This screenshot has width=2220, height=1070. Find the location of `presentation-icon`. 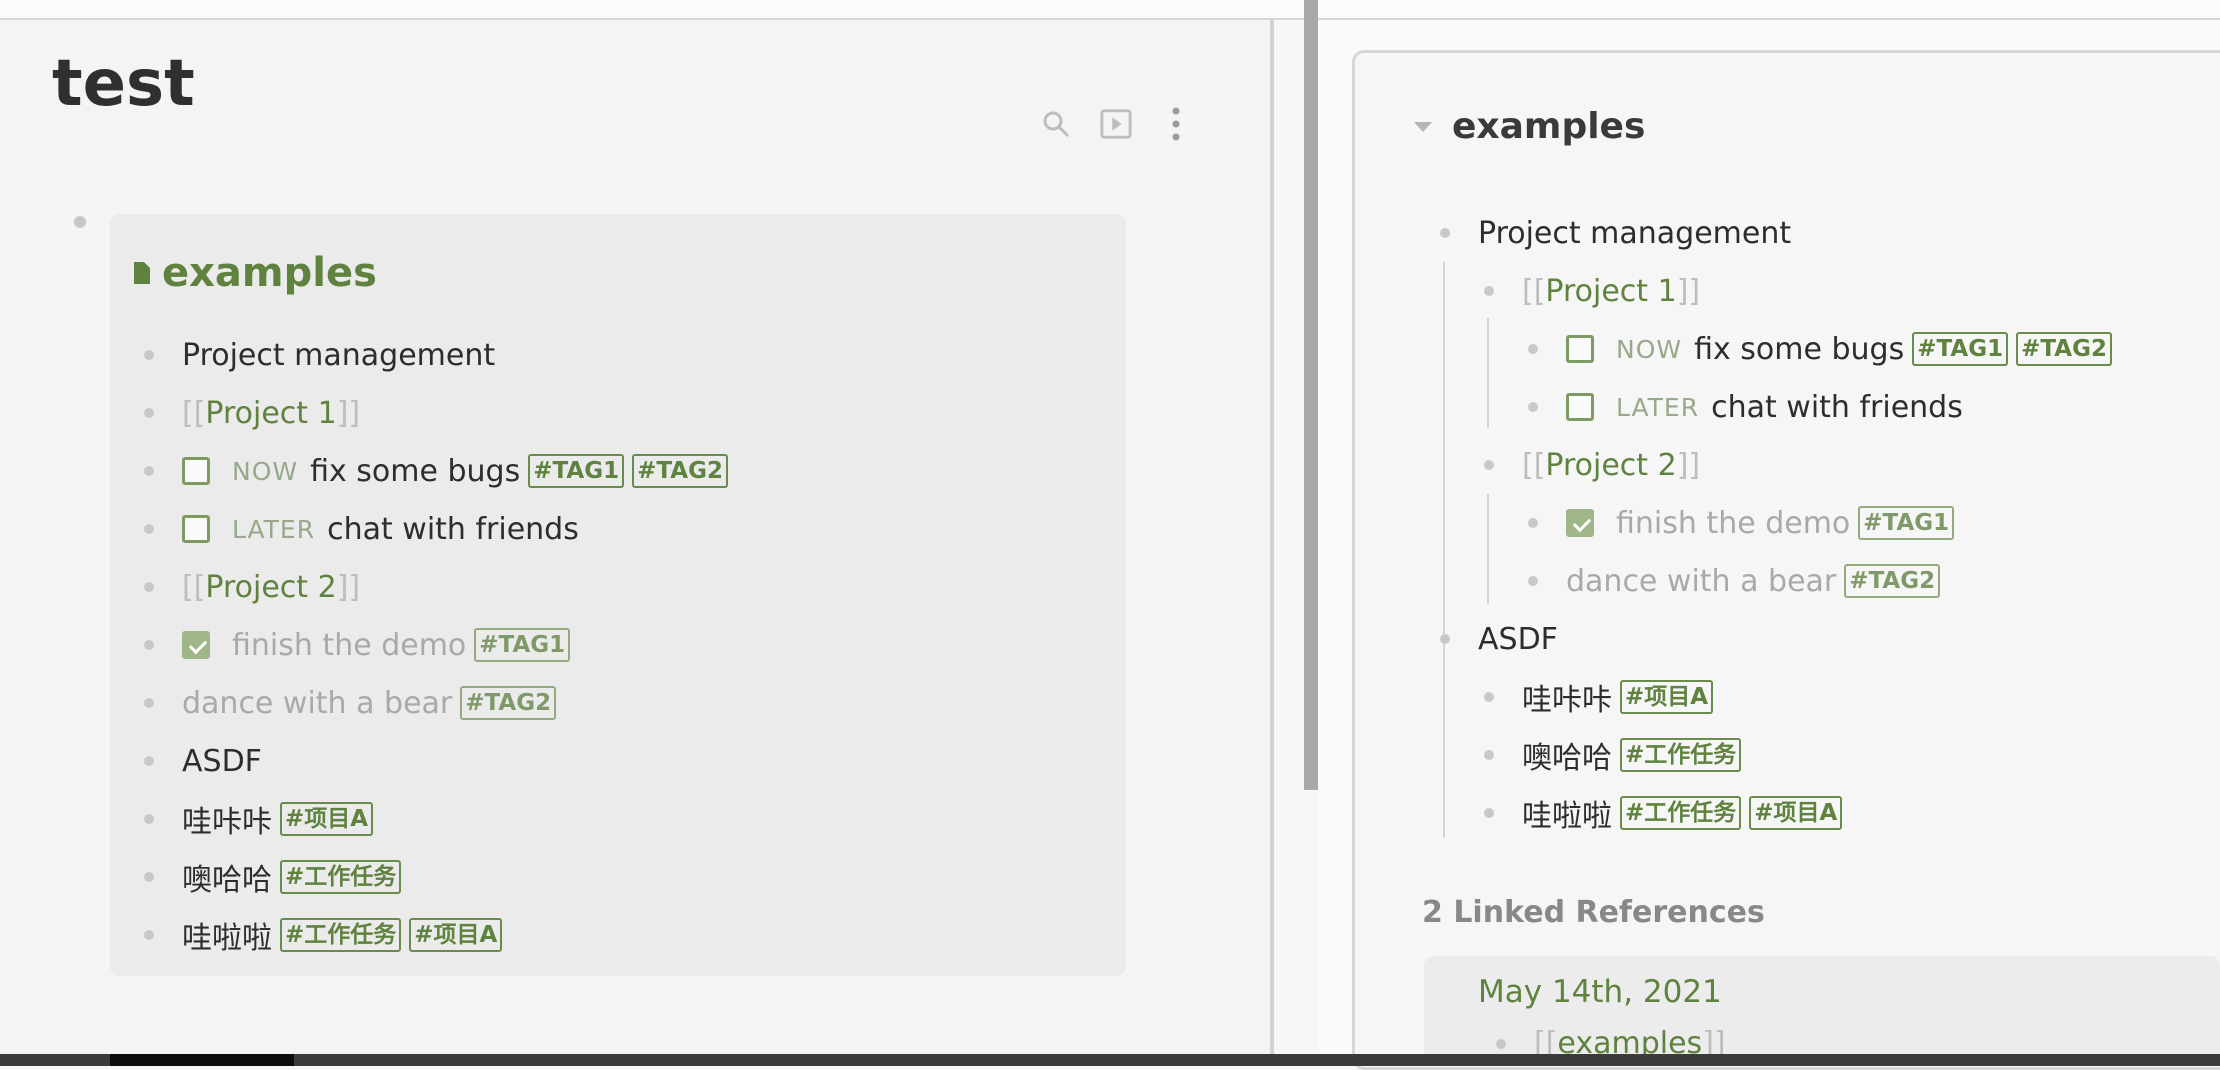

presentation-icon is located at coordinates (1116, 124).